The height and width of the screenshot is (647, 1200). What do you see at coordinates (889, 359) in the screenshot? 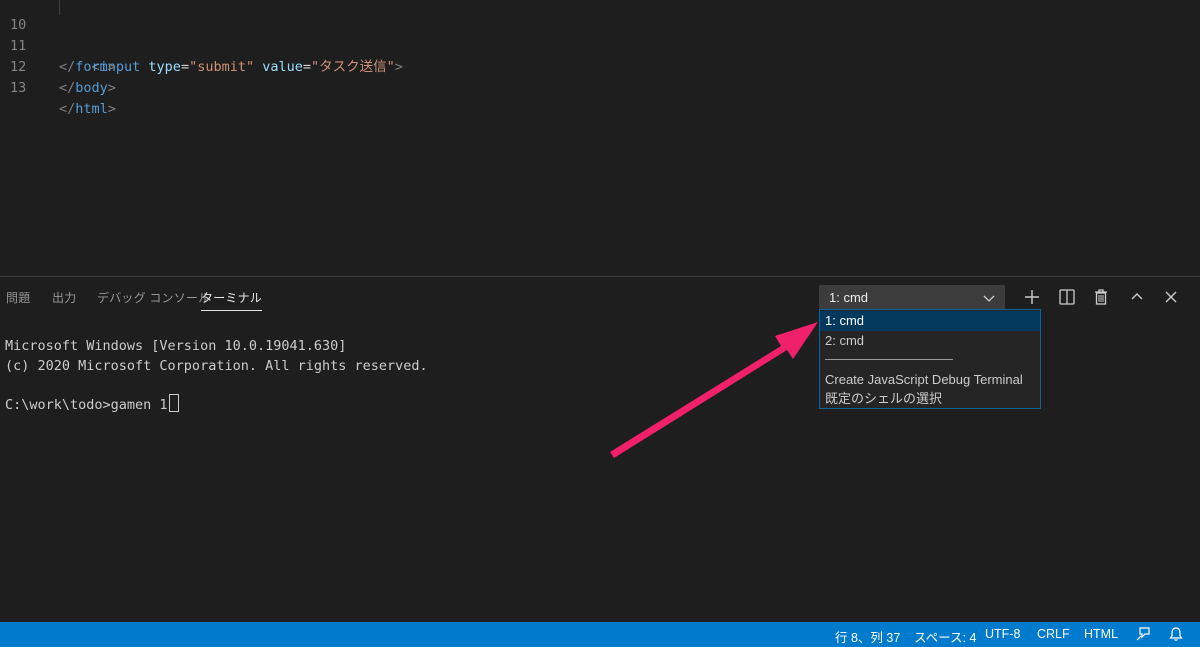
I see `dropdown-separator` at bounding box center [889, 359].